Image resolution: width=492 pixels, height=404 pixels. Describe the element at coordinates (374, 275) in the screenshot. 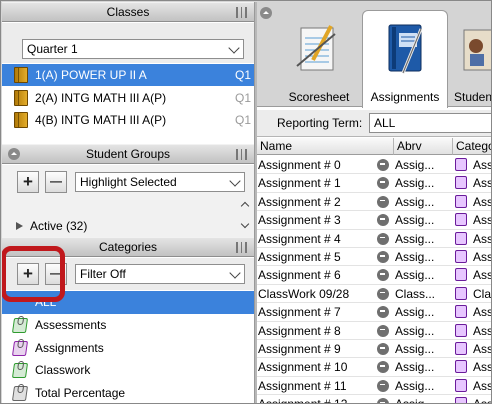

I see `table-row: Assignment # 6 Assig... Ass` at that location.